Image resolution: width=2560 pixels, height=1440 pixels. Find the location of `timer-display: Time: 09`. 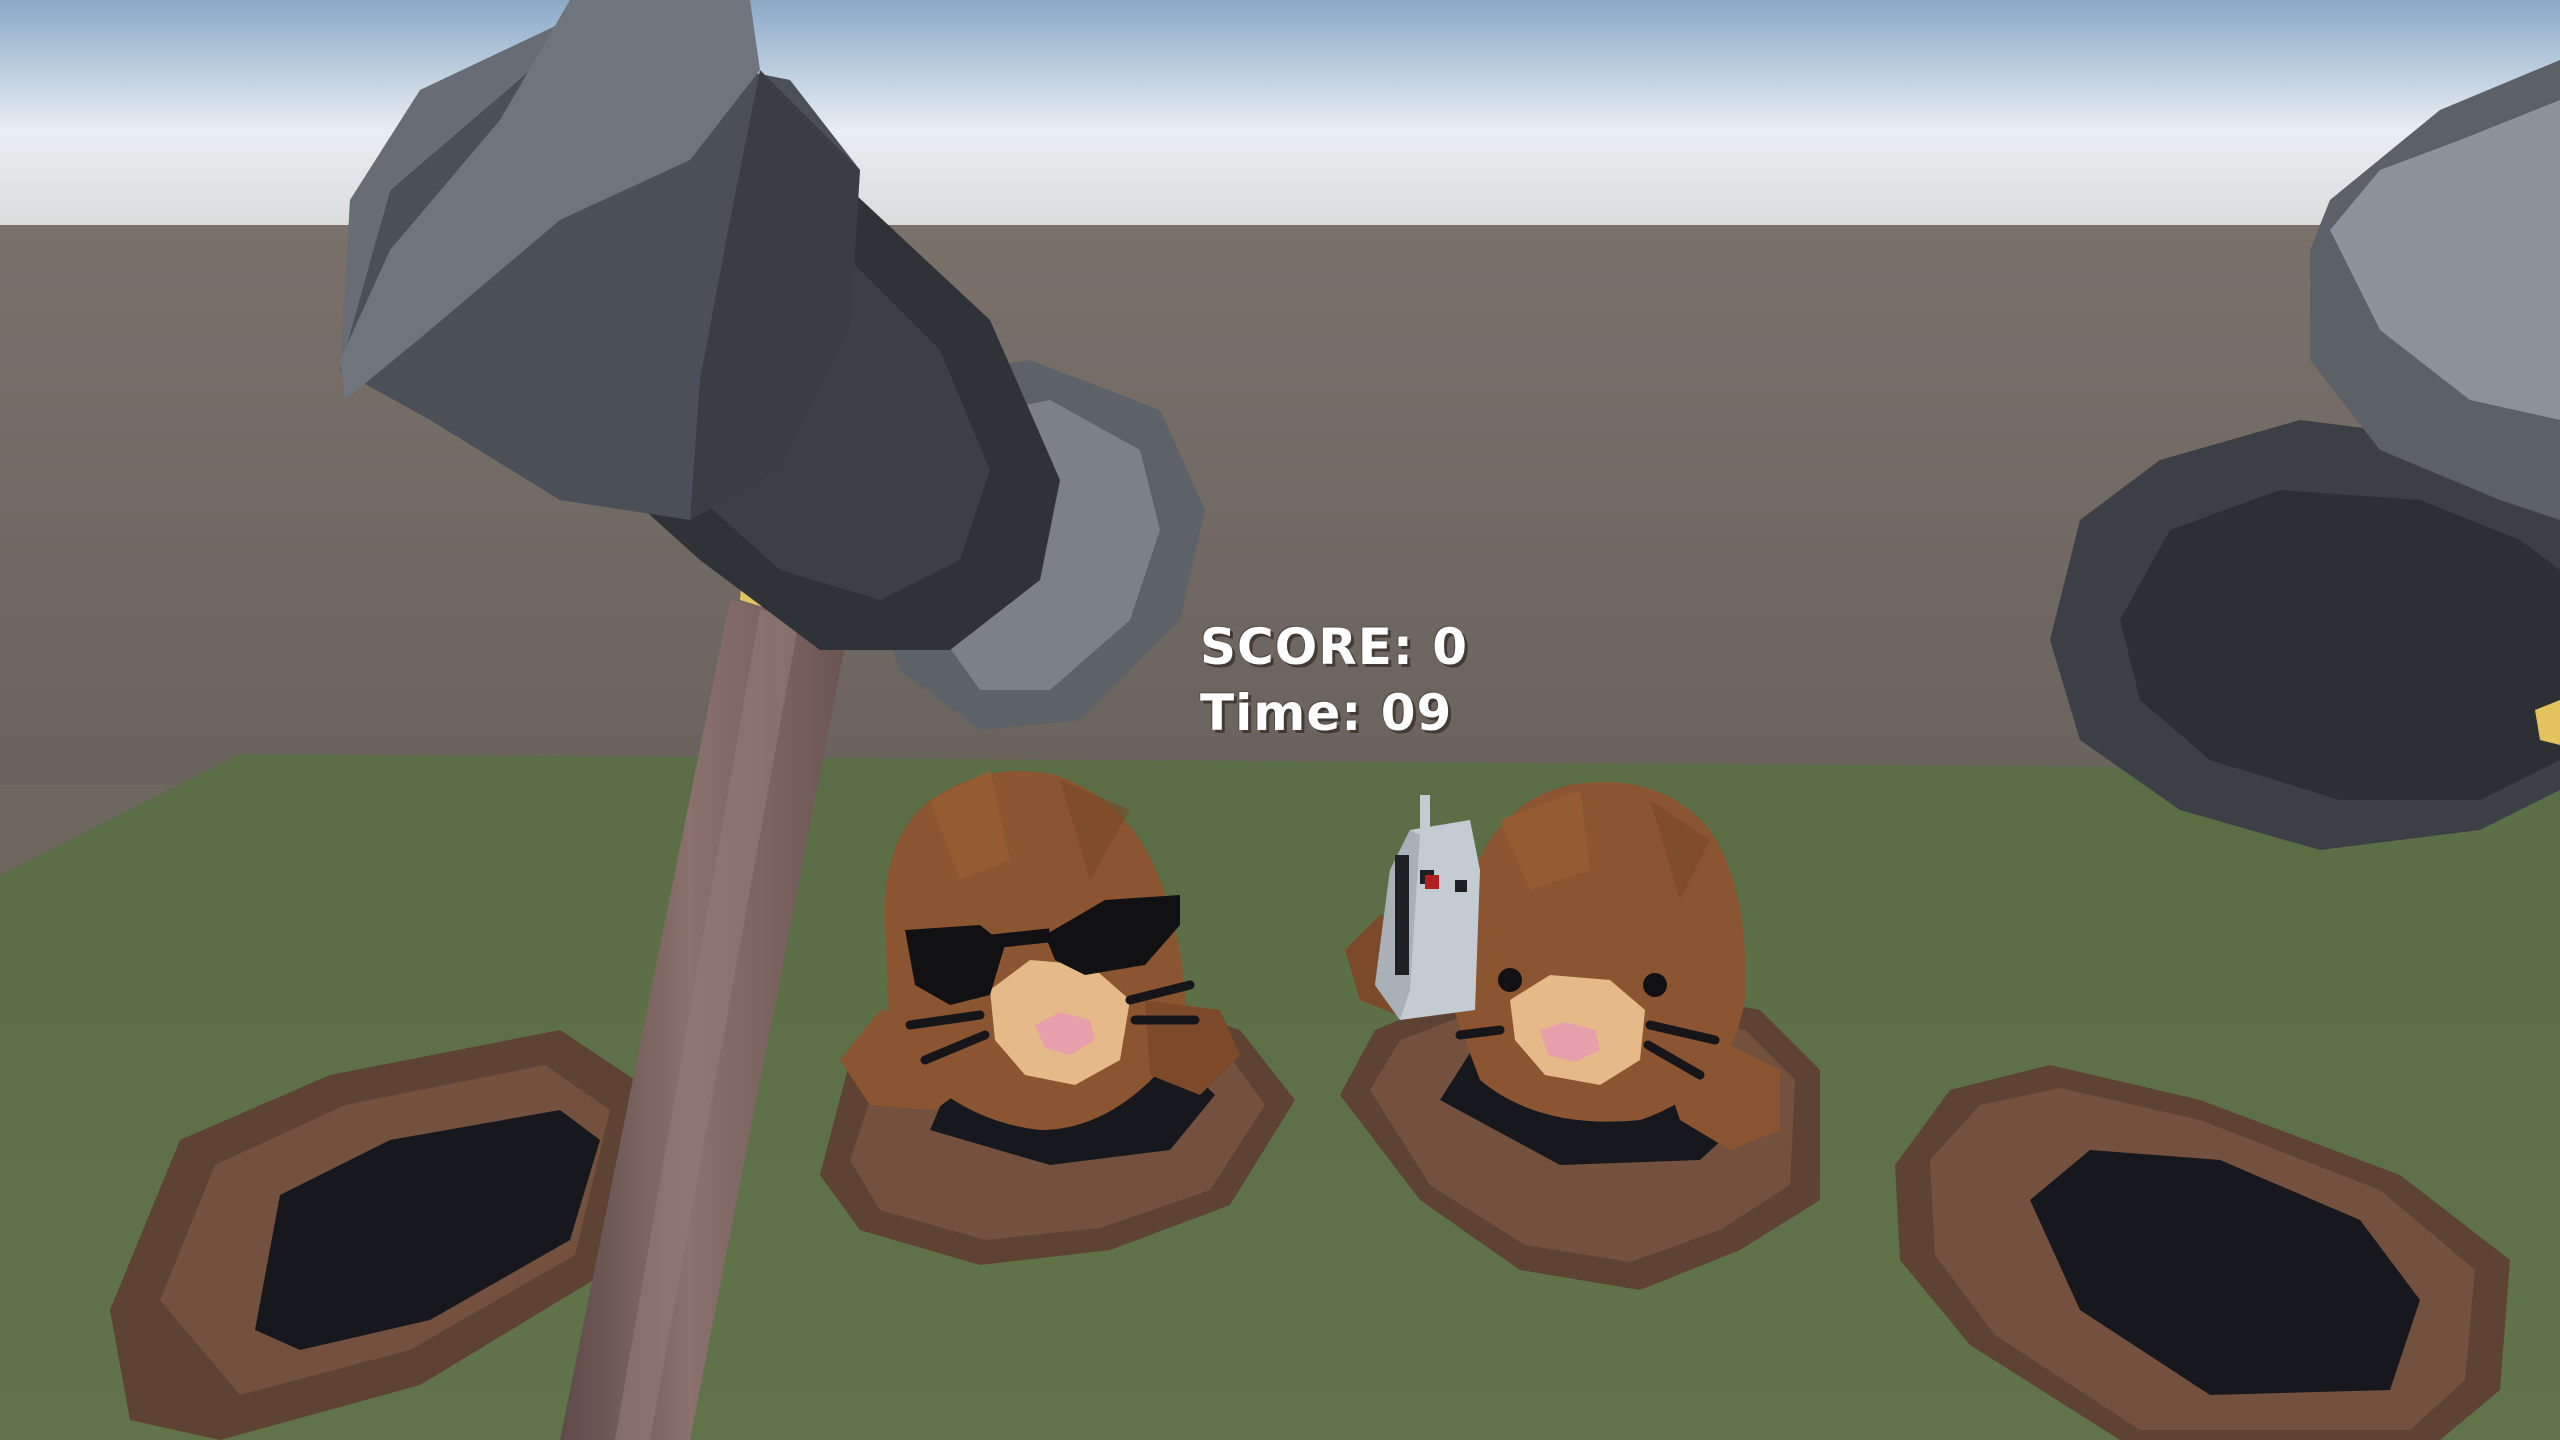

timer-display: Time: 09 is located at coordinates (1325, 713).